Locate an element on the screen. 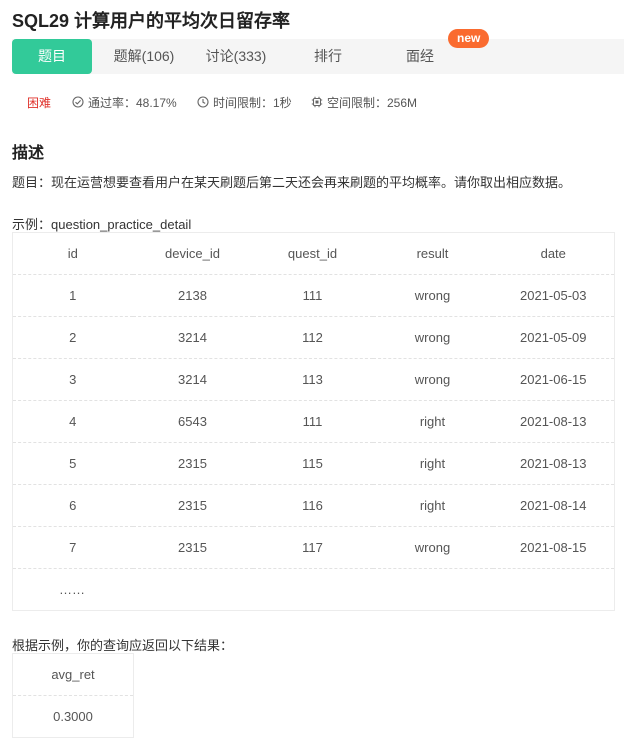  space-limit: 空间限制：256M is located at coordinates (364, 102).